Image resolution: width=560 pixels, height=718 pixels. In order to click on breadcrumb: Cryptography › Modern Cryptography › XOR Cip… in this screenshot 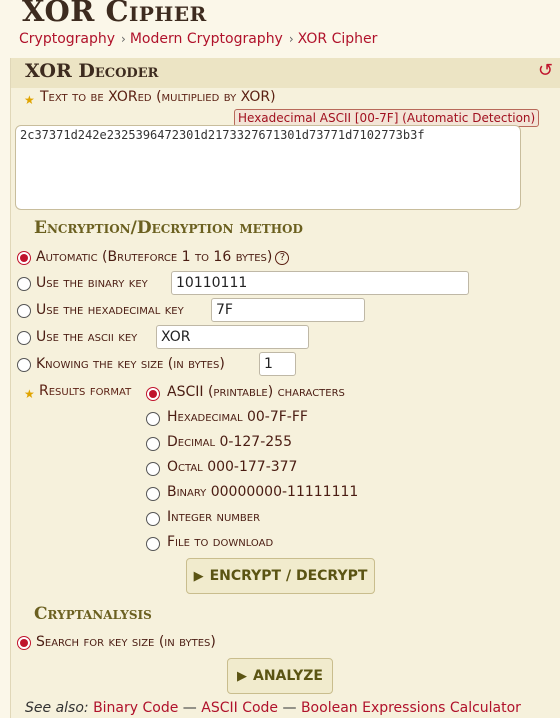, I will do `click(198, 39)`.